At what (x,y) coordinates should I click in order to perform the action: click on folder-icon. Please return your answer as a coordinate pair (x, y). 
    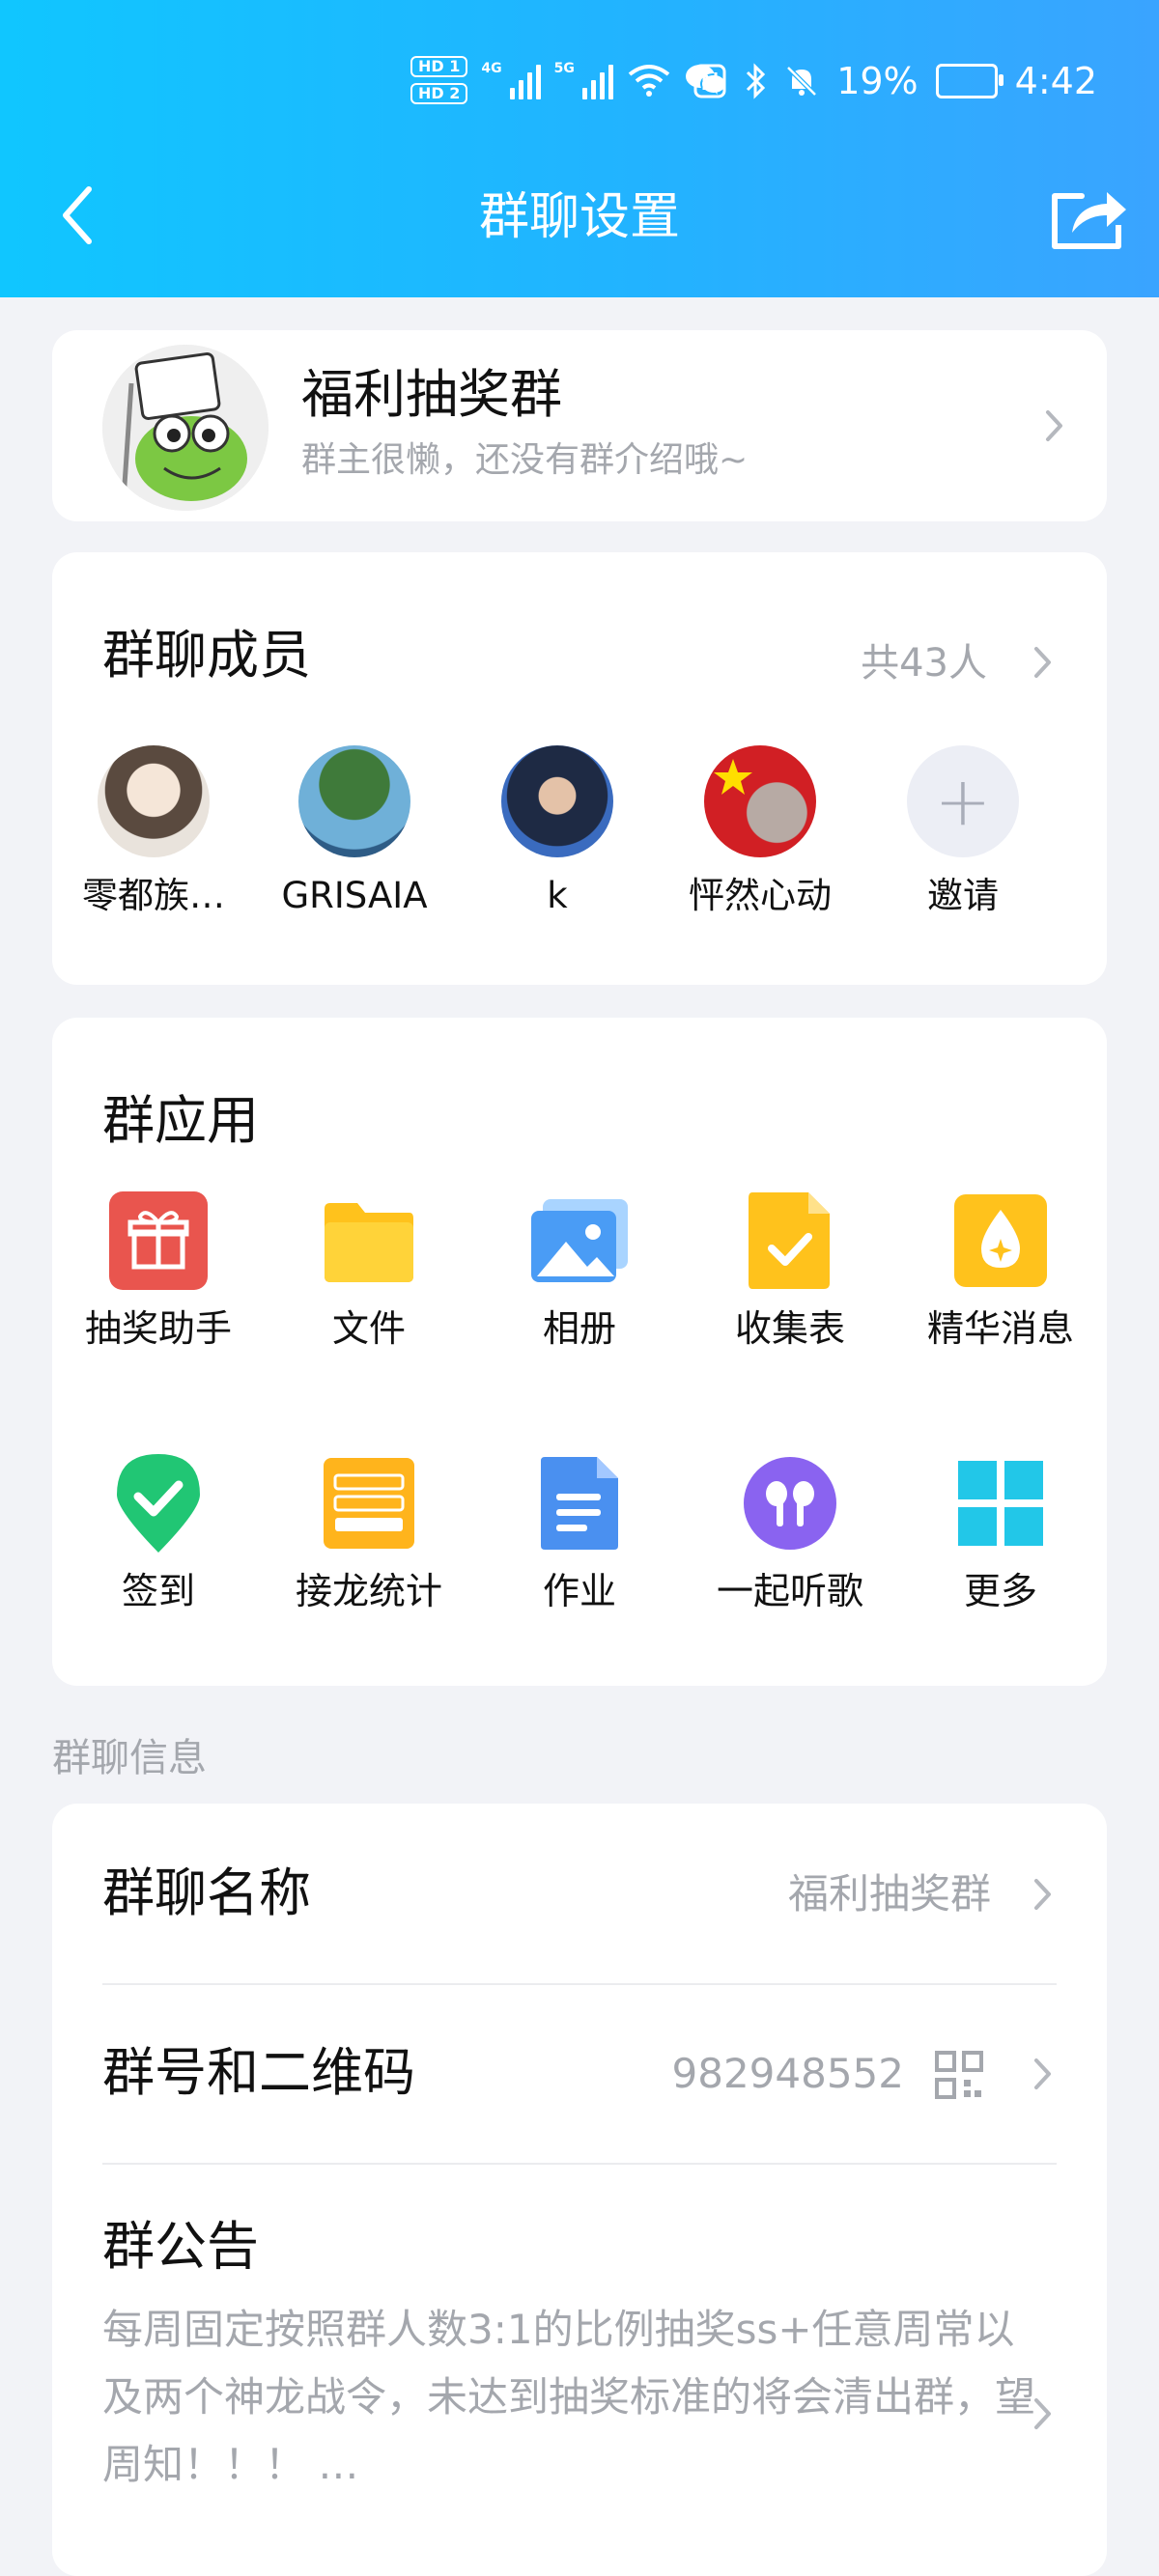
    Looking at the image, I should click on (369, 1241).